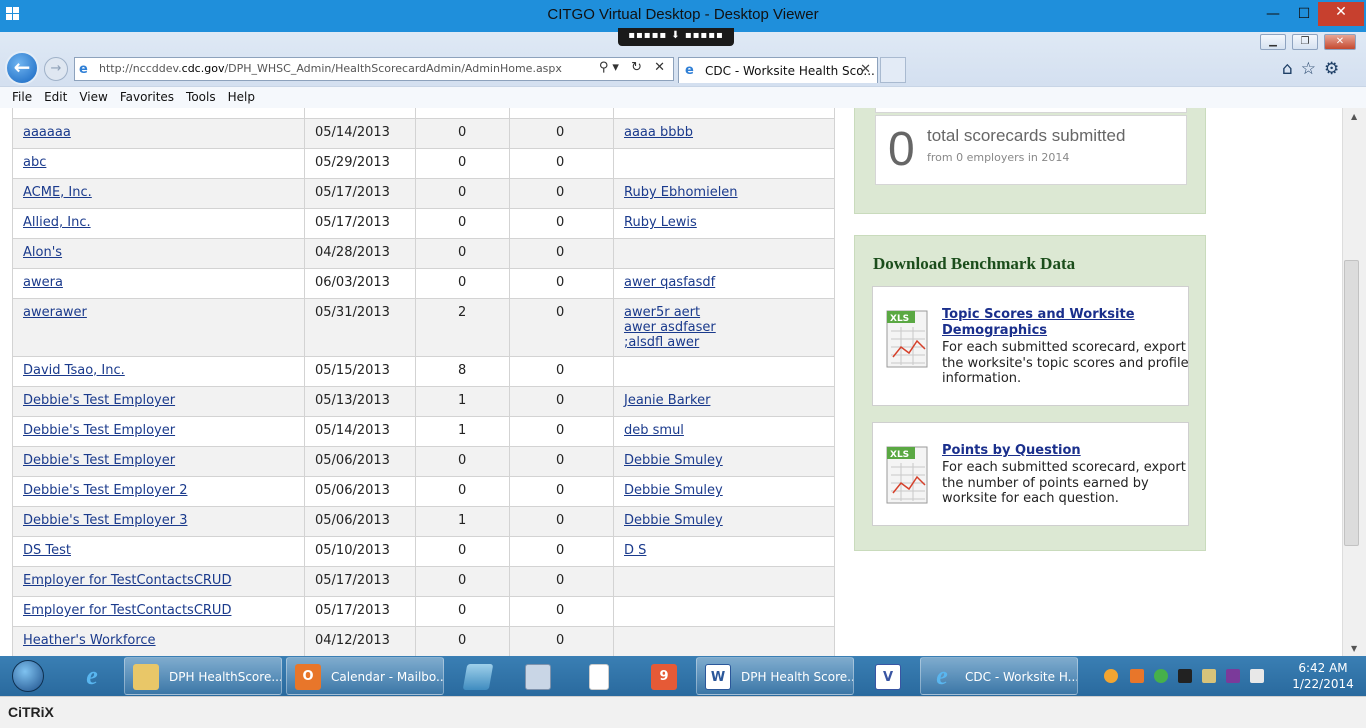 This screenshot has width=1366, height=728. Describe the element at coordinates (724, 371) in the screenshot. I see `contacts-cell` at that location.